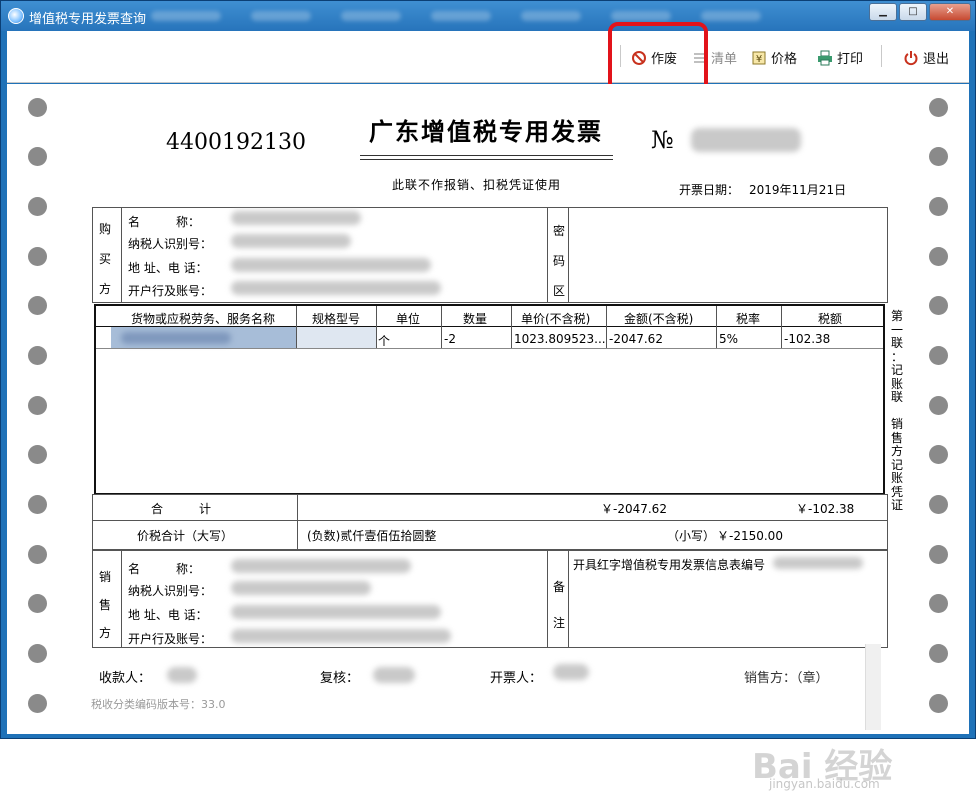 This screenshot has width=976, height=791. Describe the element at coordinates (818, 563) in the screenshot. I see `redacted-remark-number` at that location.